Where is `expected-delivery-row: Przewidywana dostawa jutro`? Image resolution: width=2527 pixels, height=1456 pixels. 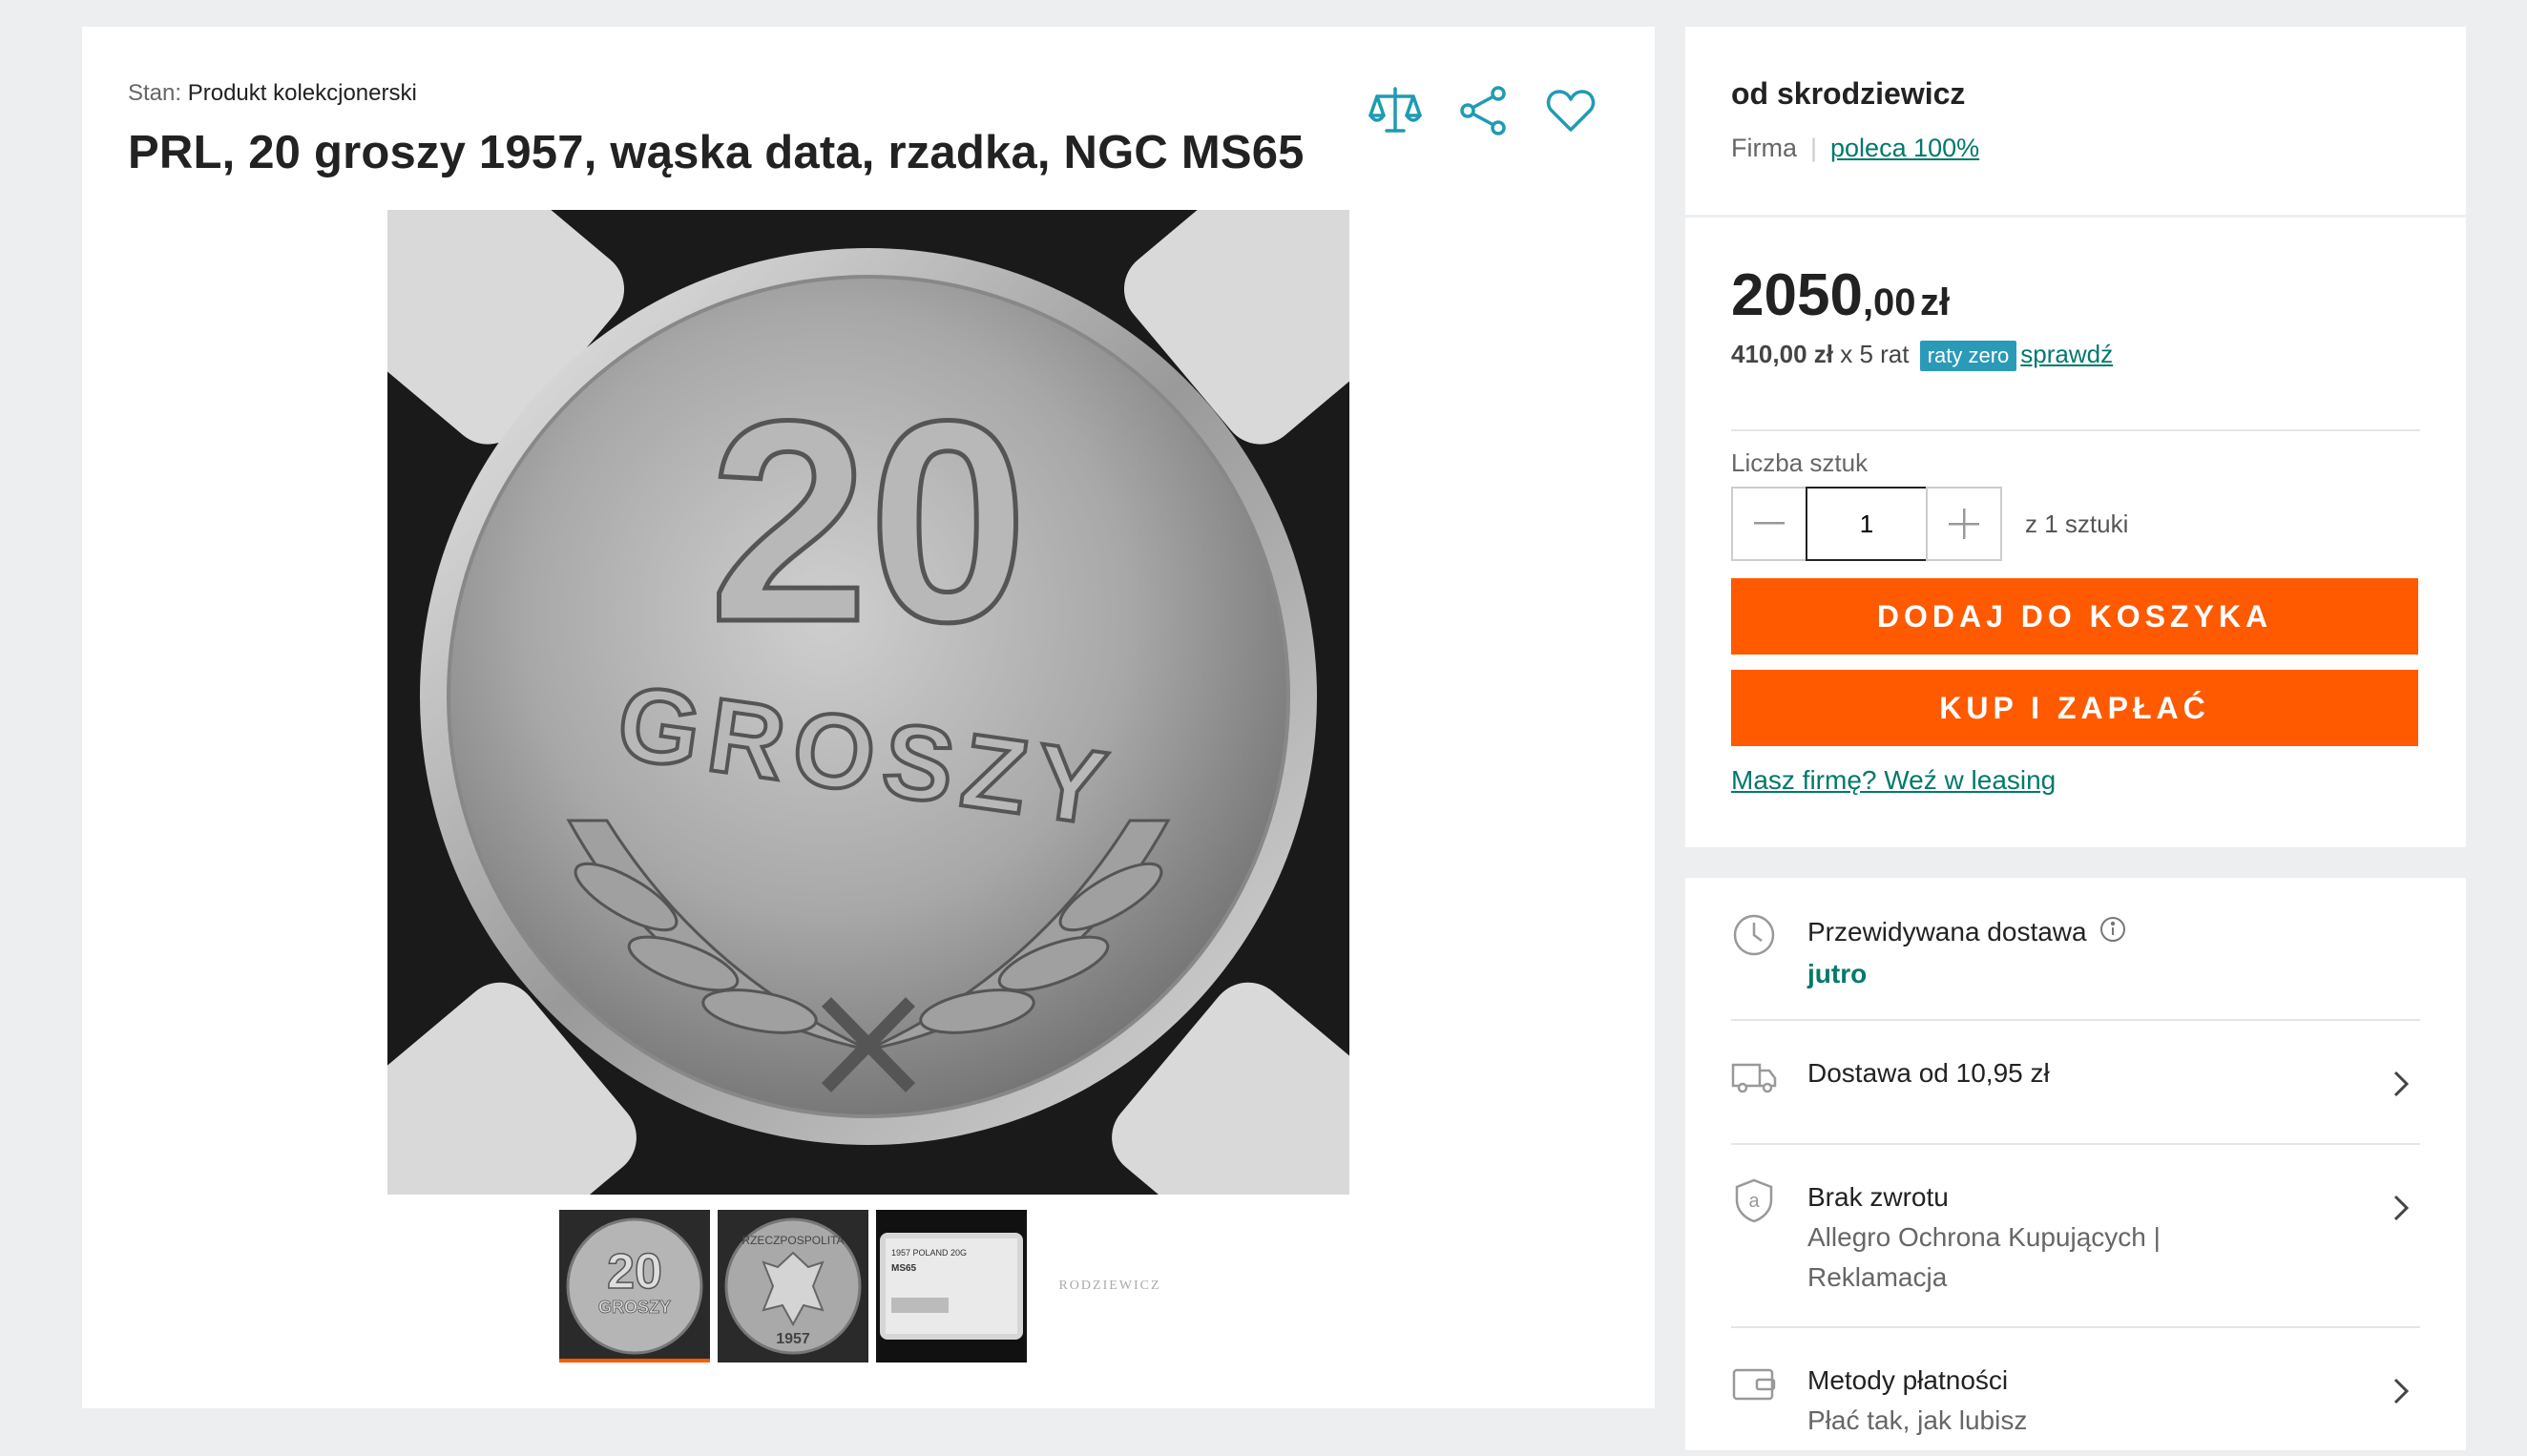 expected-delivery-row: Przewidywana dostawa jutro is located at coordinates (2075, 960).